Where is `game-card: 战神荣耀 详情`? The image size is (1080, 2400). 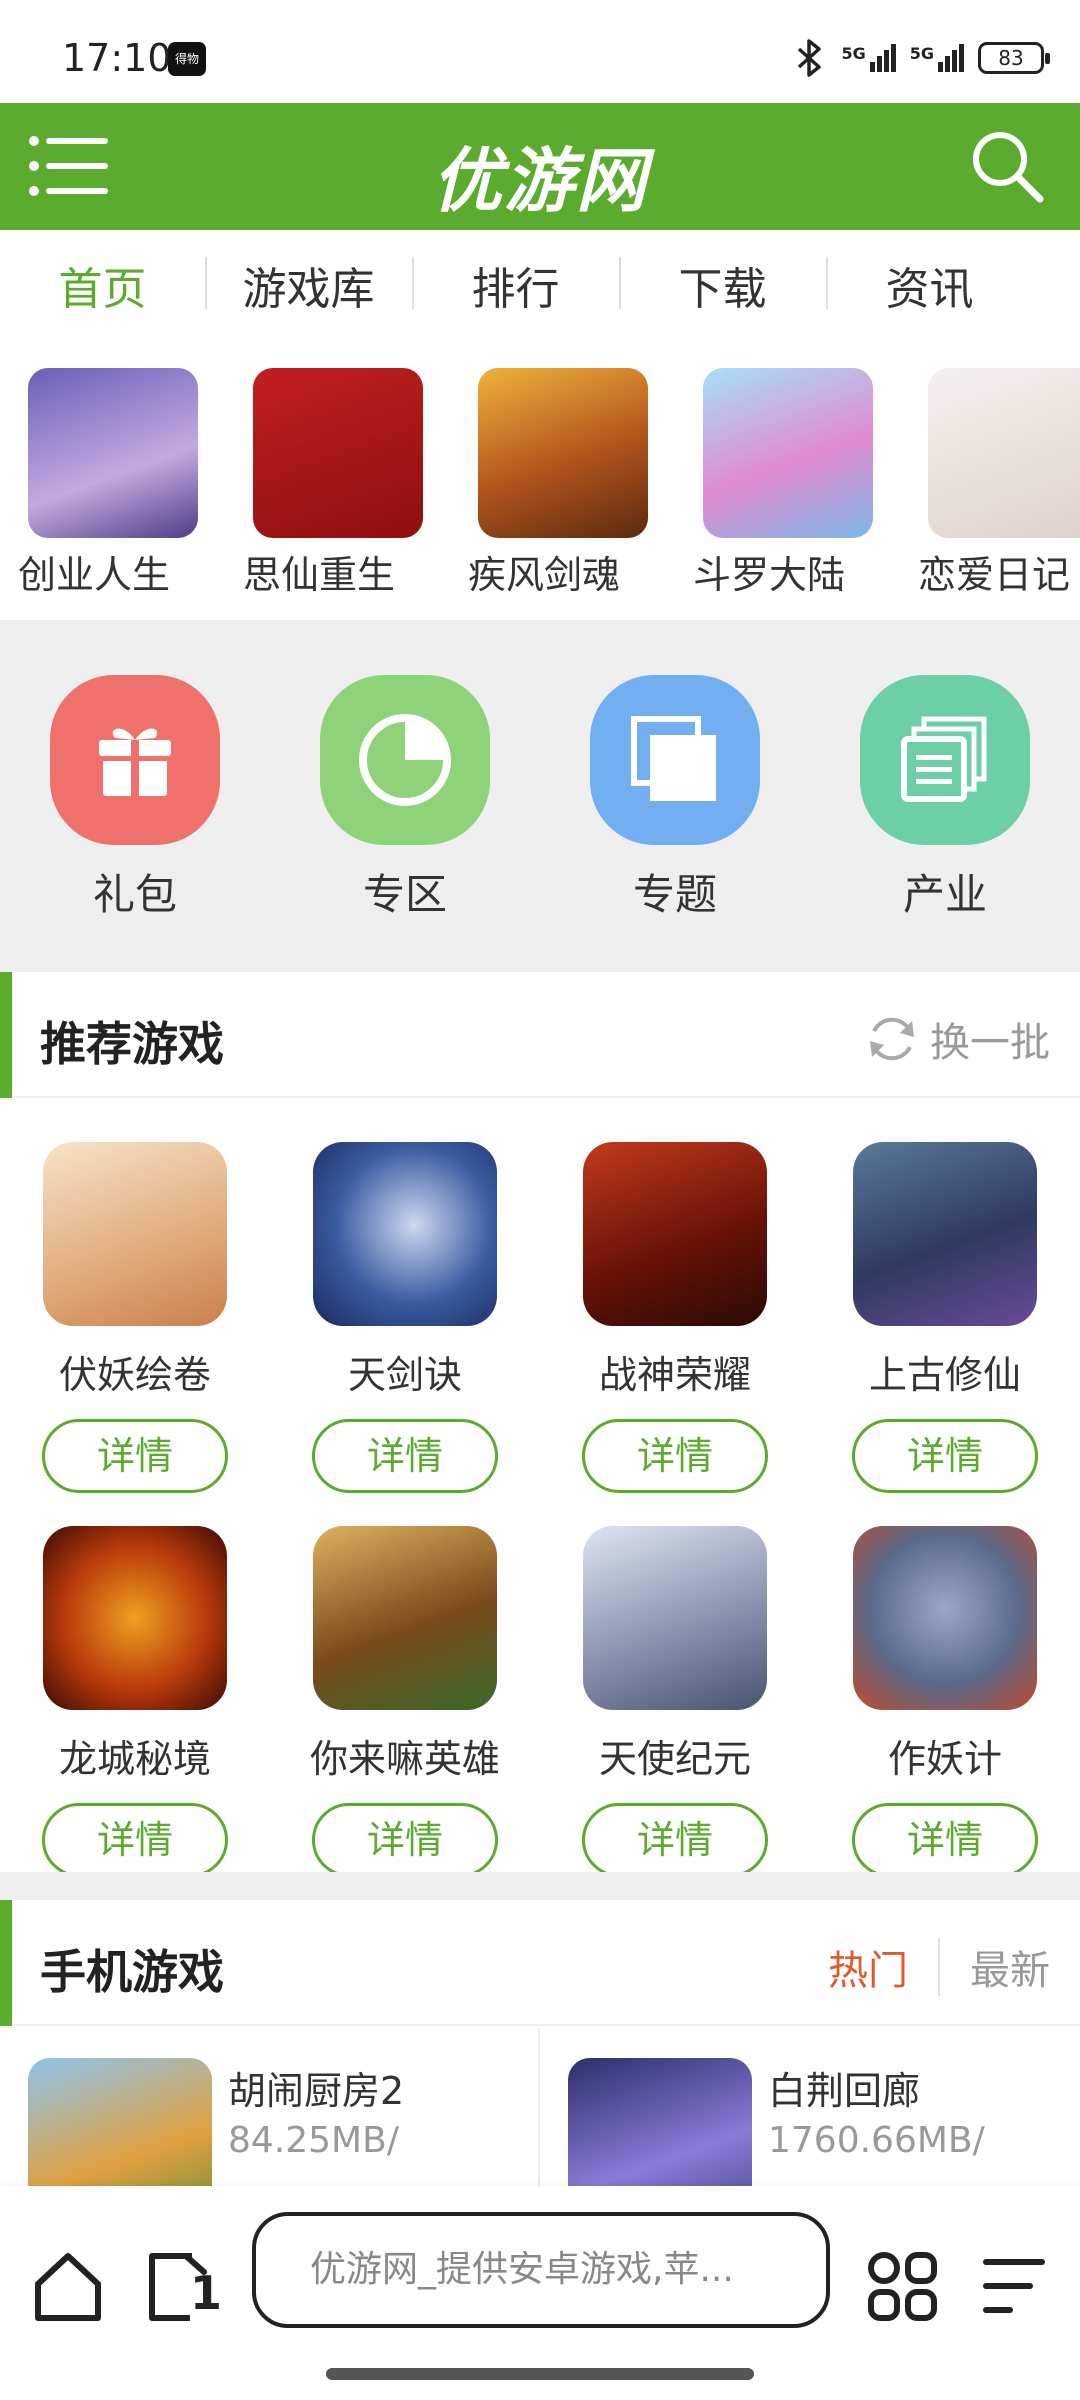 game-card: 战神荣耀 详情 is located at coordinates (675, 1317).